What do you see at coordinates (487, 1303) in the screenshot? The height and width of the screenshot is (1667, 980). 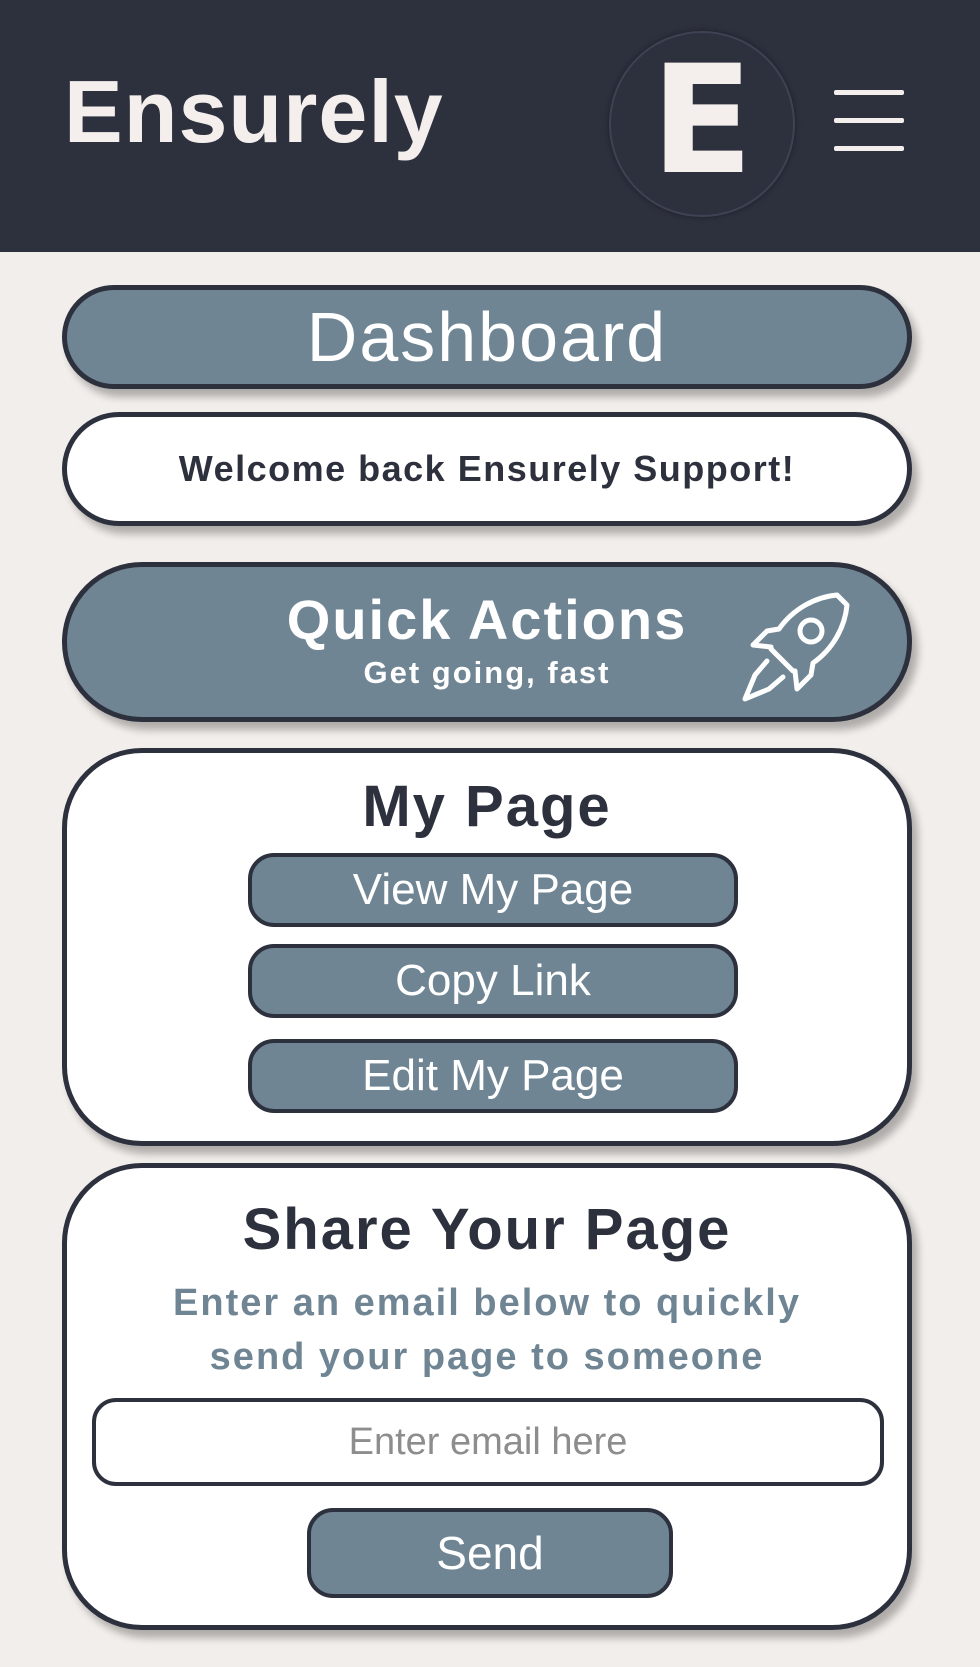 I see `share-description-line-1: Enter an email below to quickly` at bounding box center [487, 1303].